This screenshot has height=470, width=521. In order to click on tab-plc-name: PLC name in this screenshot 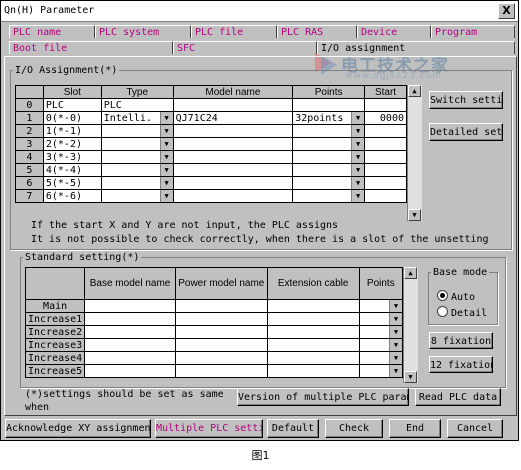, I will do `click(52, 31)`.